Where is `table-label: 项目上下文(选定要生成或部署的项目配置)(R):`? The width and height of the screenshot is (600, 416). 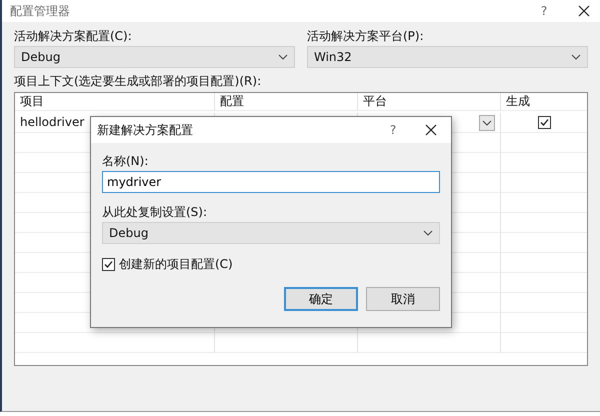 table-label: 项目上下文(选定要生成或部署的项目配置)(R): is located at coordinates (138, 81).